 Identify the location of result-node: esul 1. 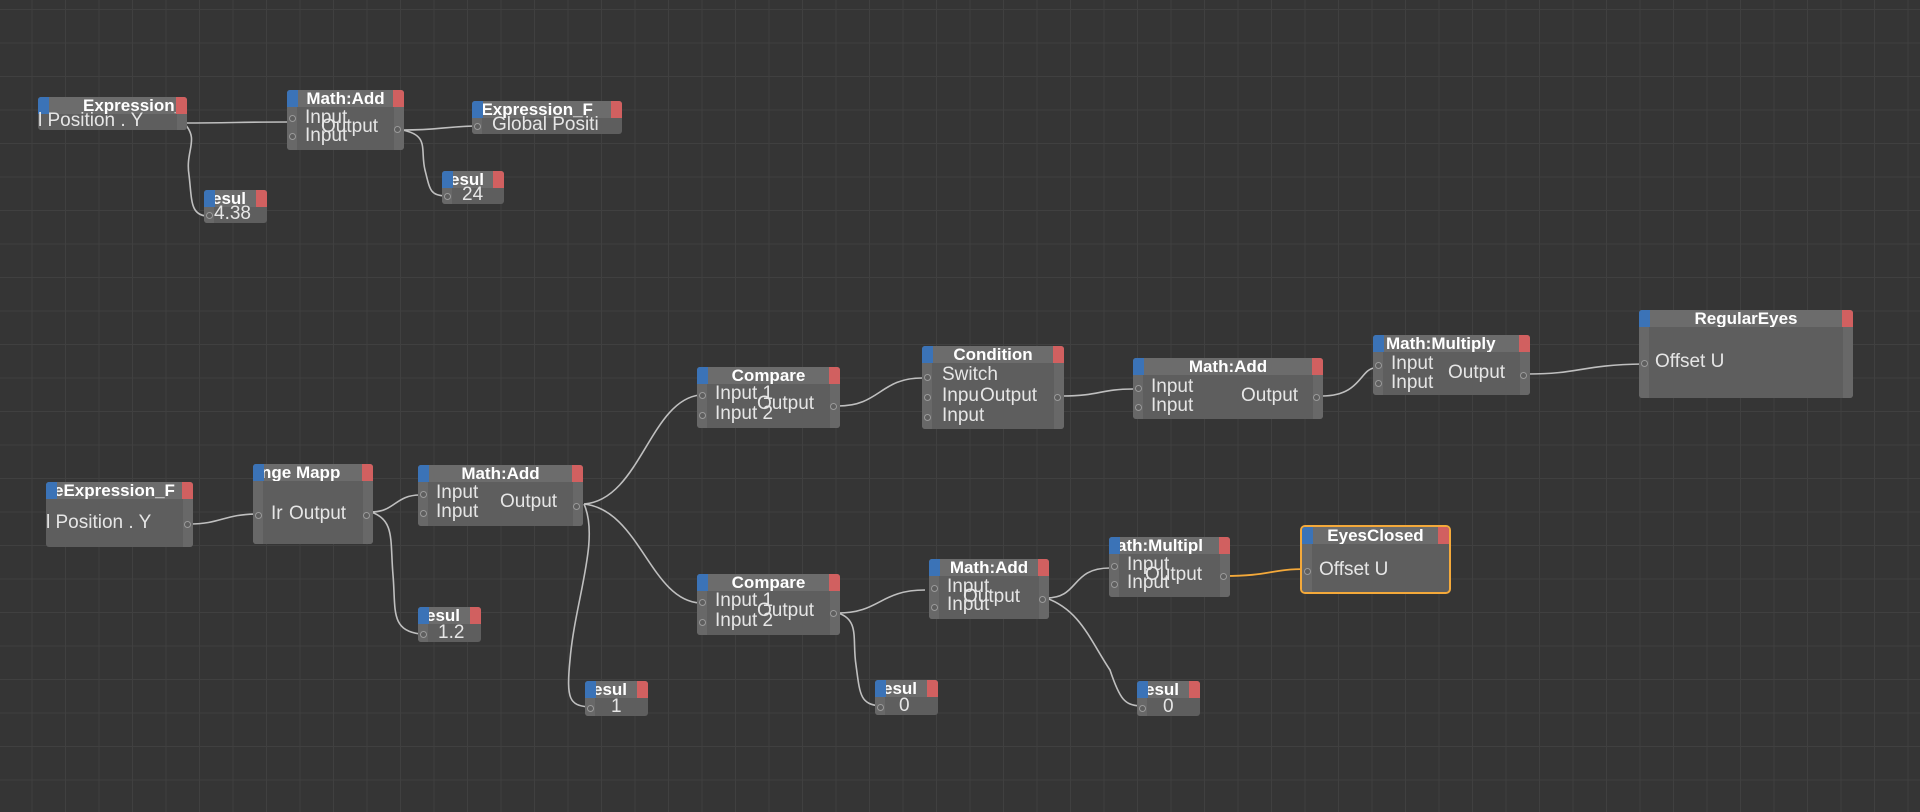
(616, 698).